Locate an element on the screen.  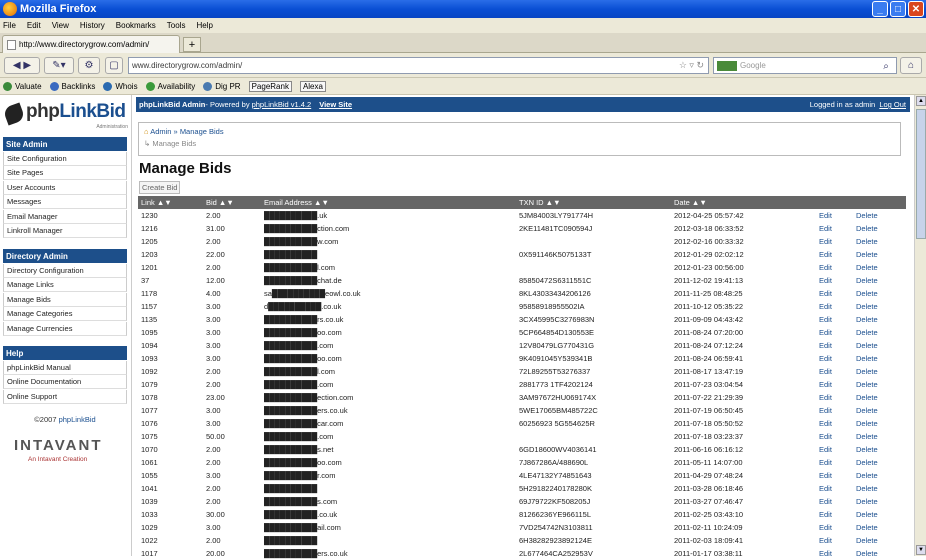
edit-tools-icon: ✎▾ is located at coordinates (59, 65).